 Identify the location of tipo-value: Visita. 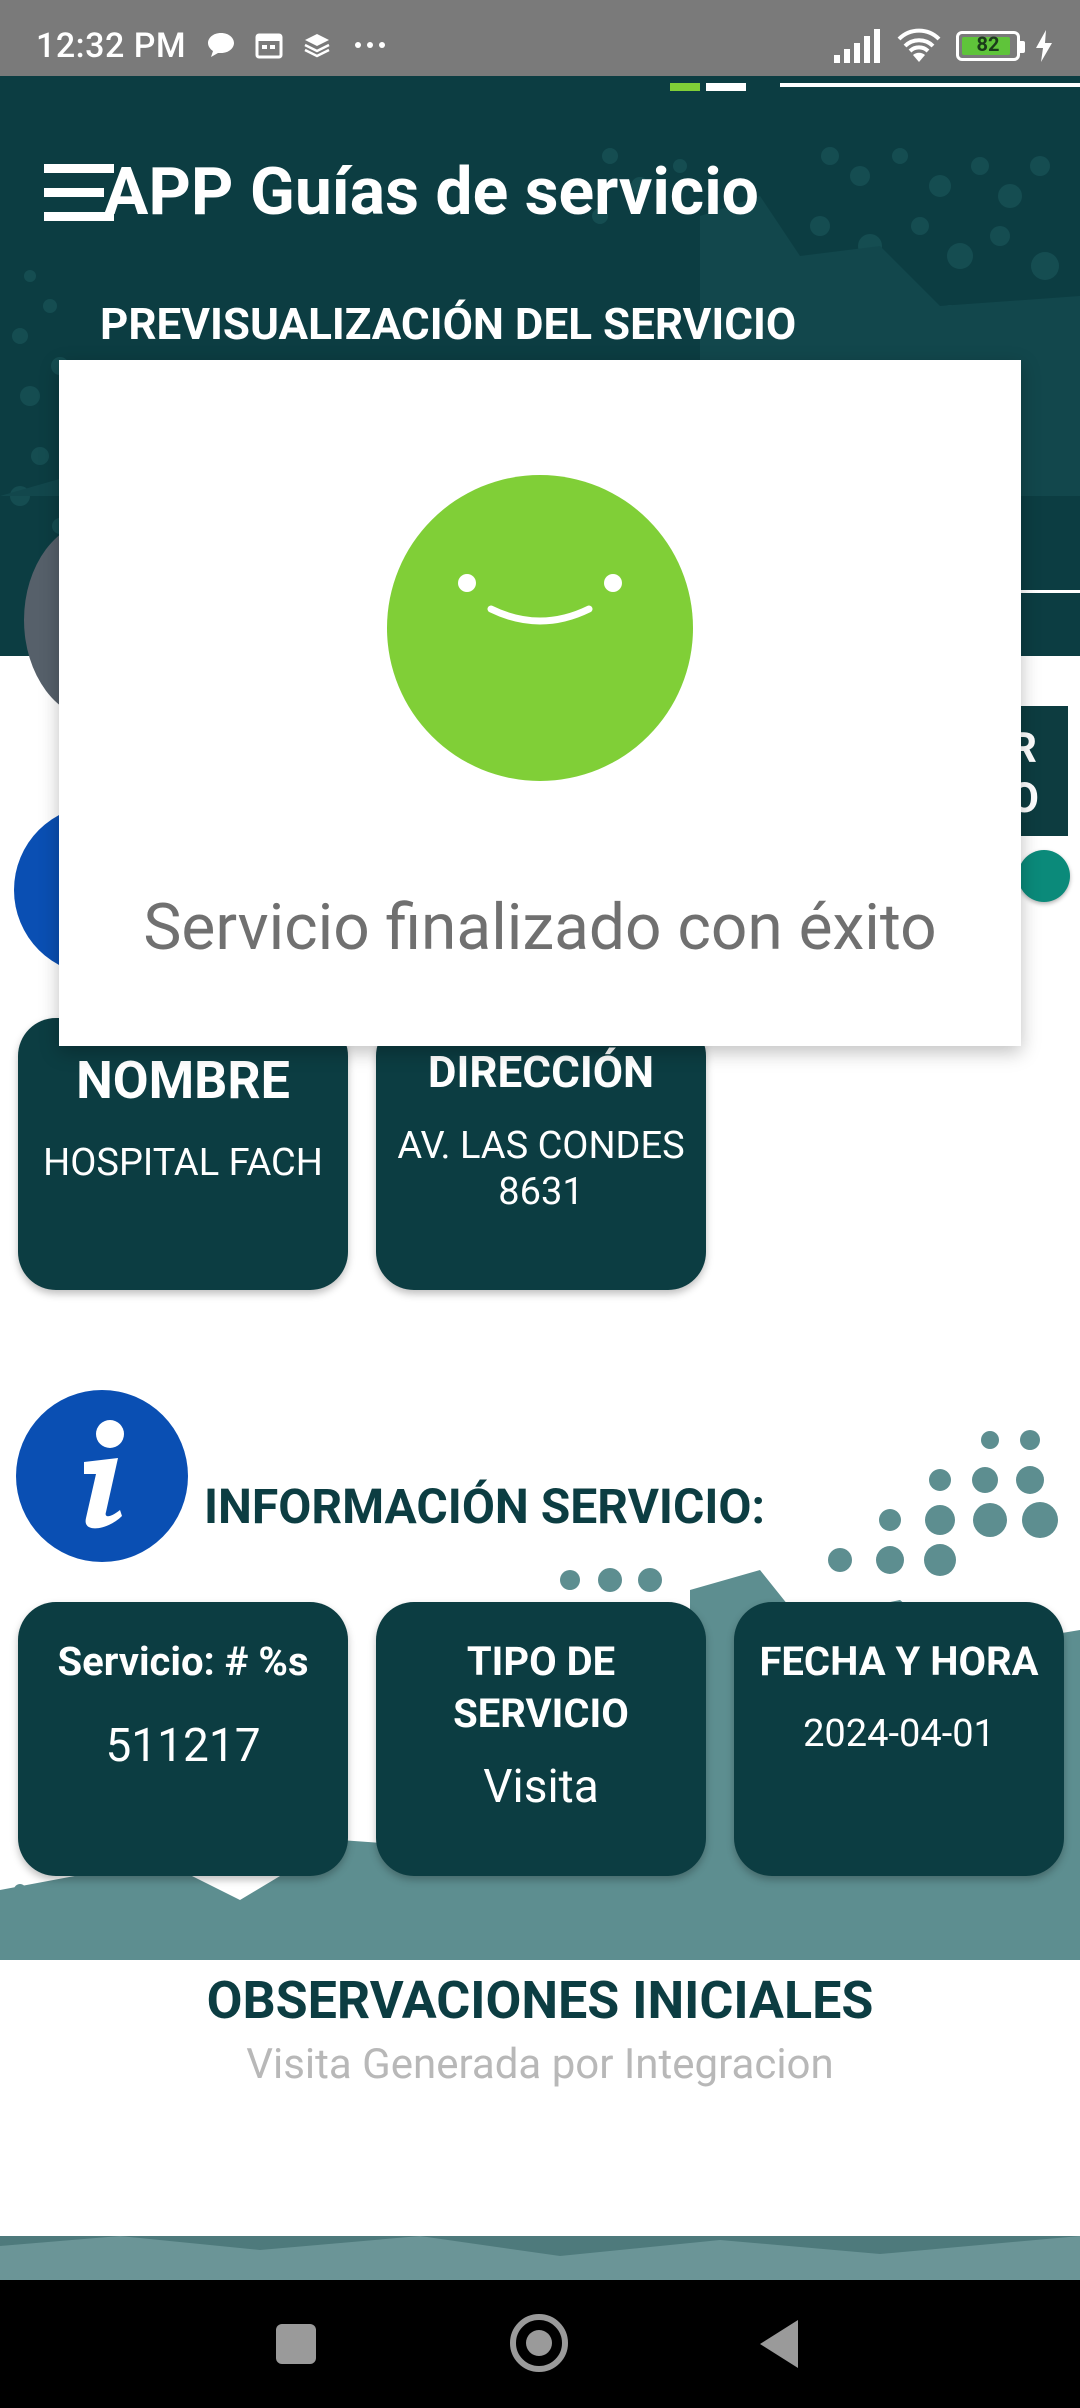
(541, 1787).